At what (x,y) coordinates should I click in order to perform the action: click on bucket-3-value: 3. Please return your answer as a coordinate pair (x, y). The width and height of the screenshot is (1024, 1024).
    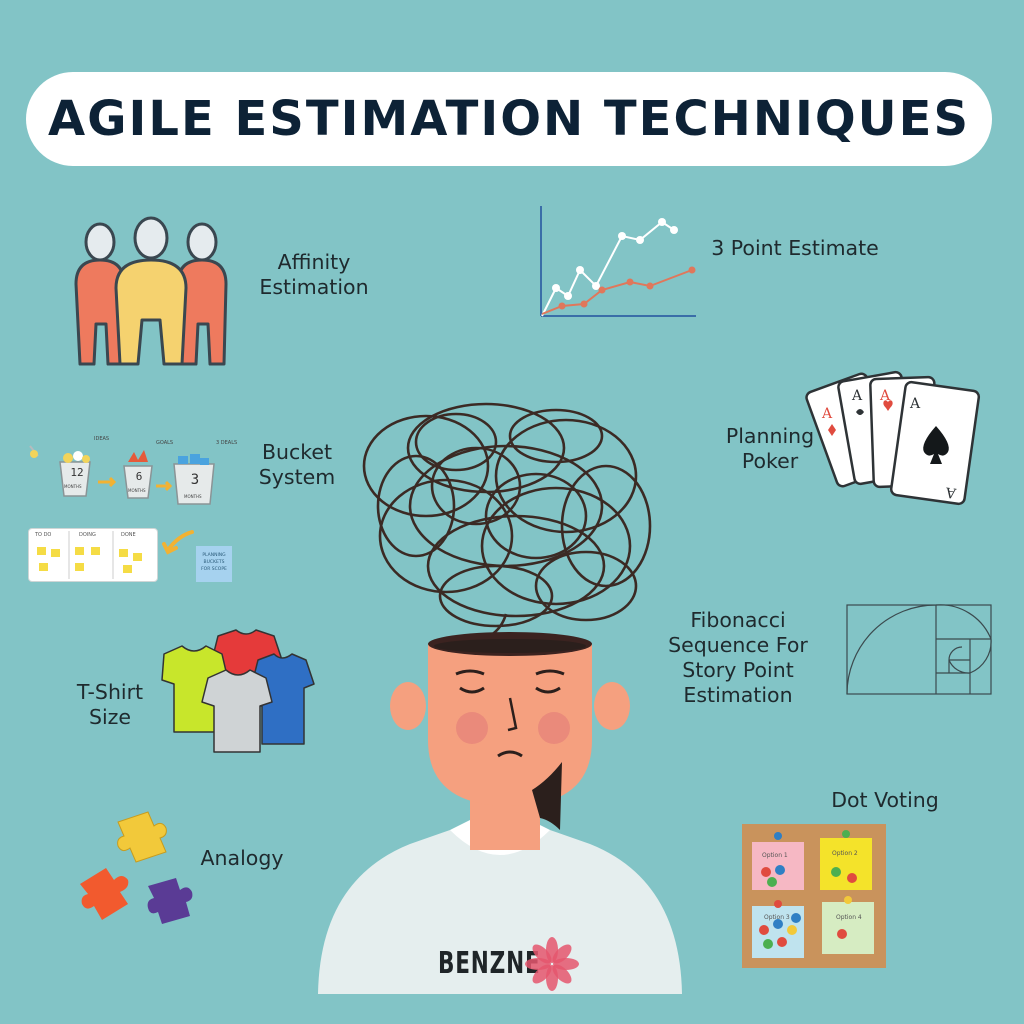
    Looking at the image, I should click on (195, 480).